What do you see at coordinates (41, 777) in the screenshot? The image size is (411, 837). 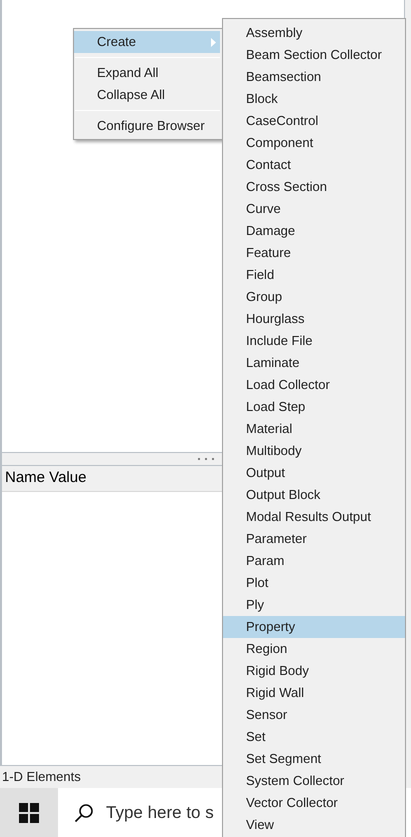 I see `status-text: 1-D Elements` at bounding box center [41, 777].